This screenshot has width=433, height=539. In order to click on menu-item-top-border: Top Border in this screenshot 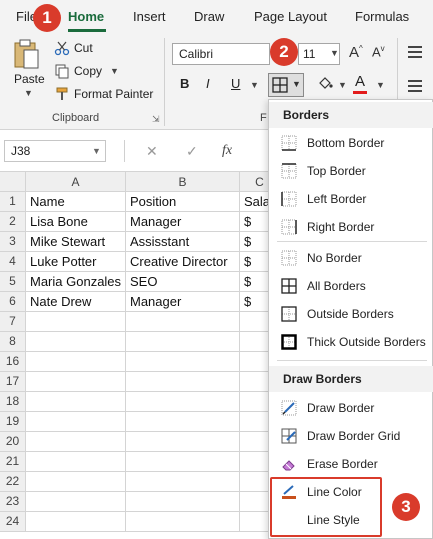, I will do `click(351, 171)`.